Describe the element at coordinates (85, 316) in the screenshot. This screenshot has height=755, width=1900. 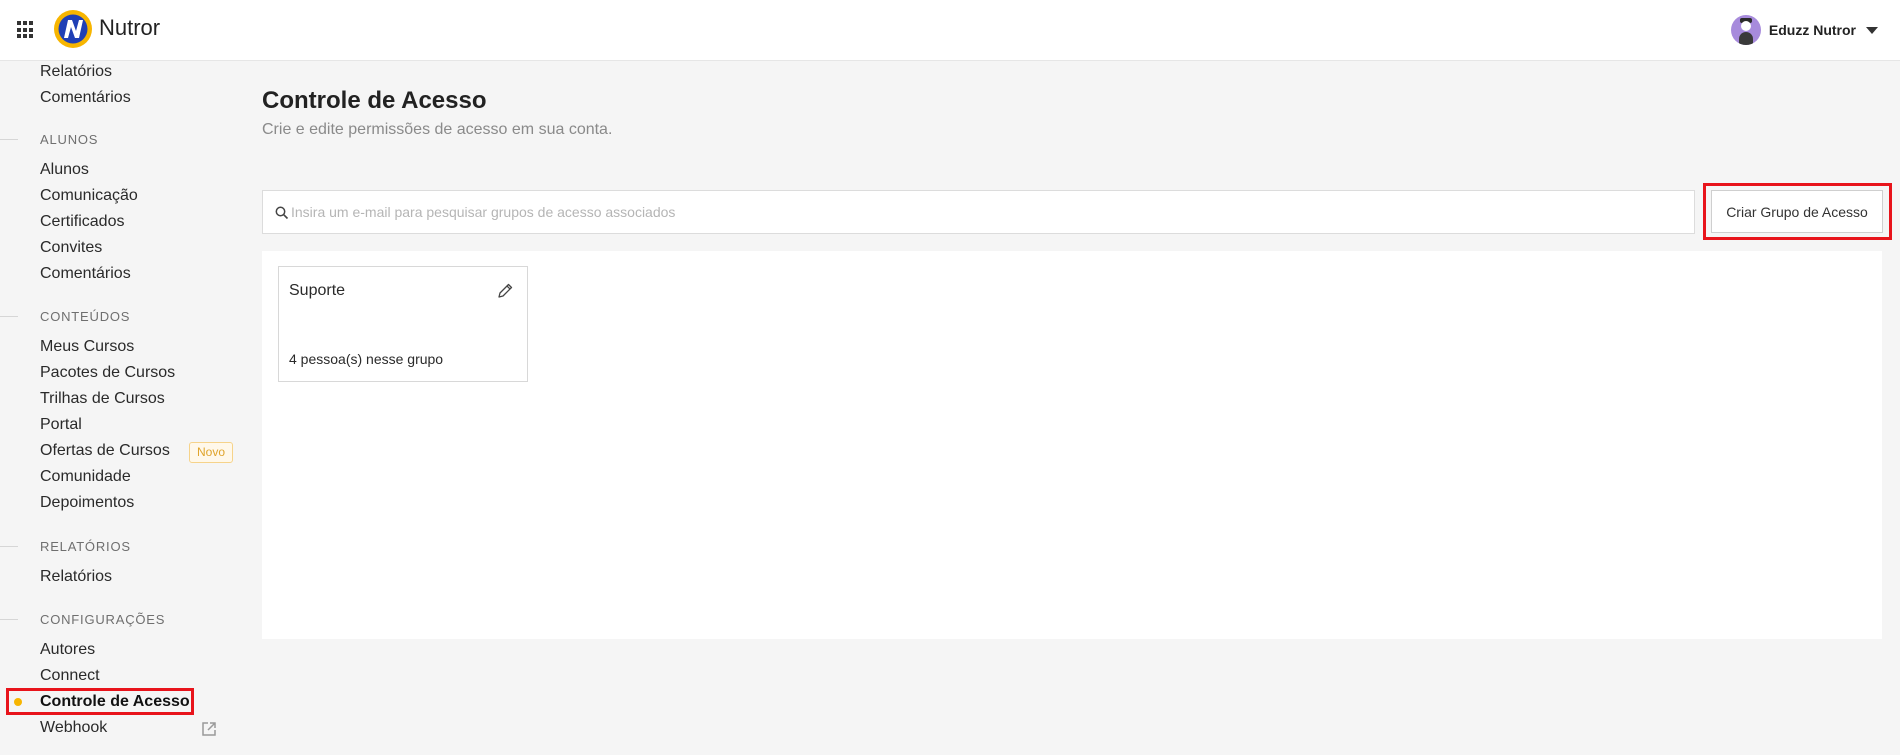
I see `section-title-conteudos: CONTEÚDOS` at that location.